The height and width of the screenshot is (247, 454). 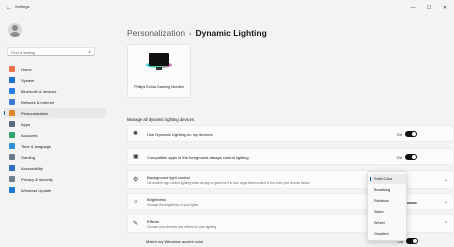 What do you see at coordinates (136, 224) in the screenshot?
I see `effects-icon: ✎` at bounding box center [136, 224].